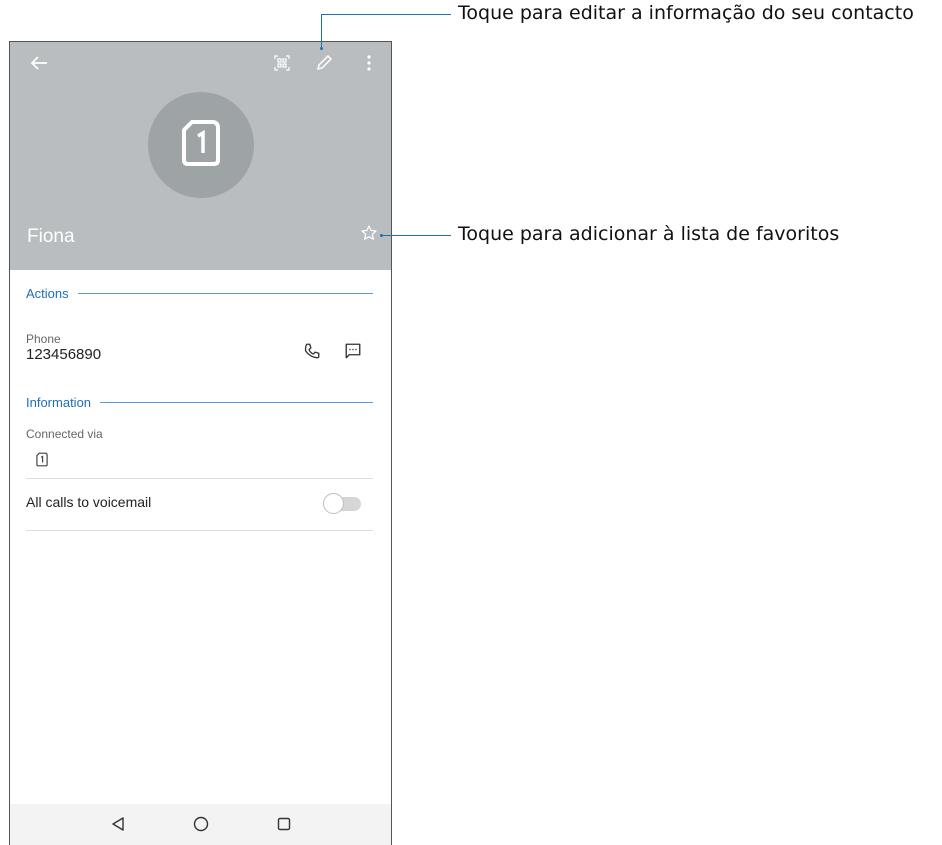  What do you see at coordinates (321, 48) in the screenshot?
I see `edit-callout-dot` at bounding box center [321, 48].